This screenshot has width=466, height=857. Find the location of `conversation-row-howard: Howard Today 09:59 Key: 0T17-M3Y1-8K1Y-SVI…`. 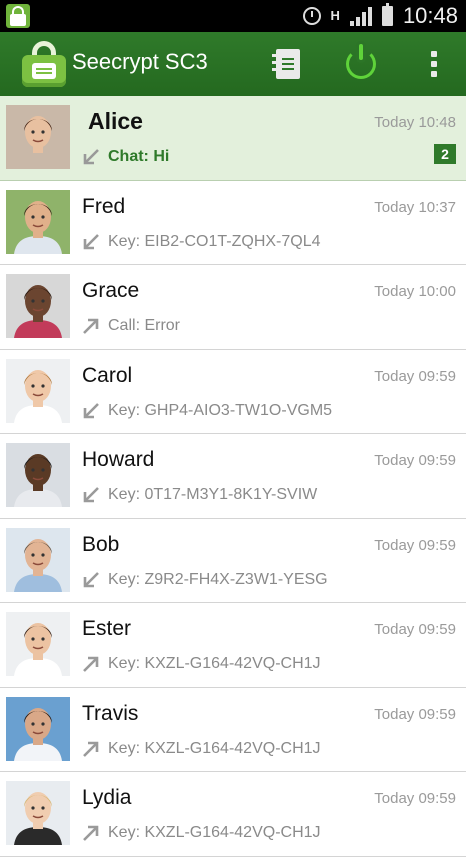

conversation-row-howard: Howard Today 09:59 Key: 0T17-M3Y1-8K1Y-SVI… is located at coordinates (233, 476).